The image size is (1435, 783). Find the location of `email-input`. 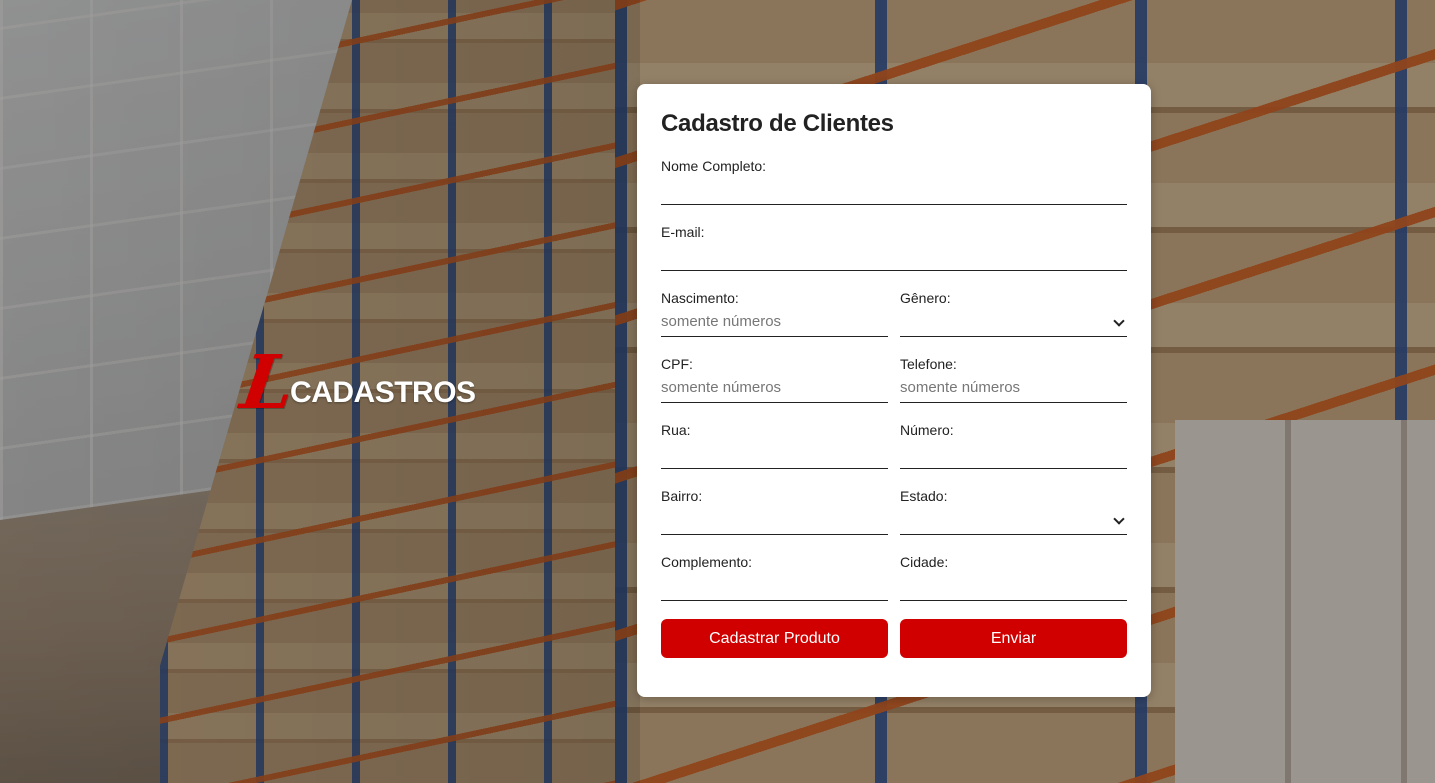

email-input is located at coordinates (894, 255).